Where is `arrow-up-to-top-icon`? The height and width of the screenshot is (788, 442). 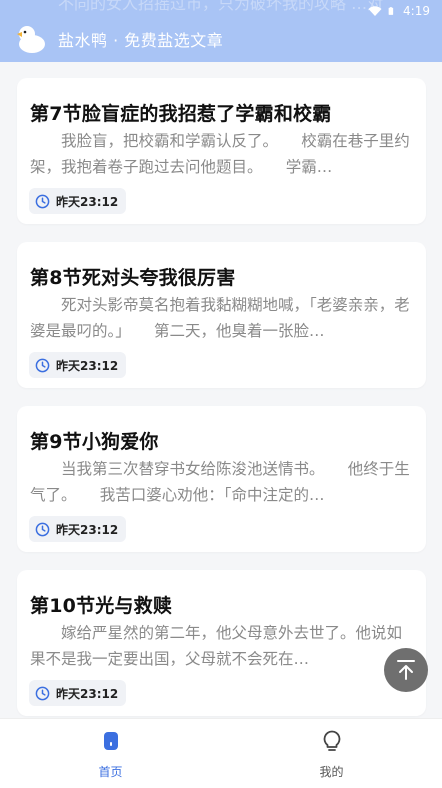
arrow-up-to-top-icon is located at coordinates (406, 670).